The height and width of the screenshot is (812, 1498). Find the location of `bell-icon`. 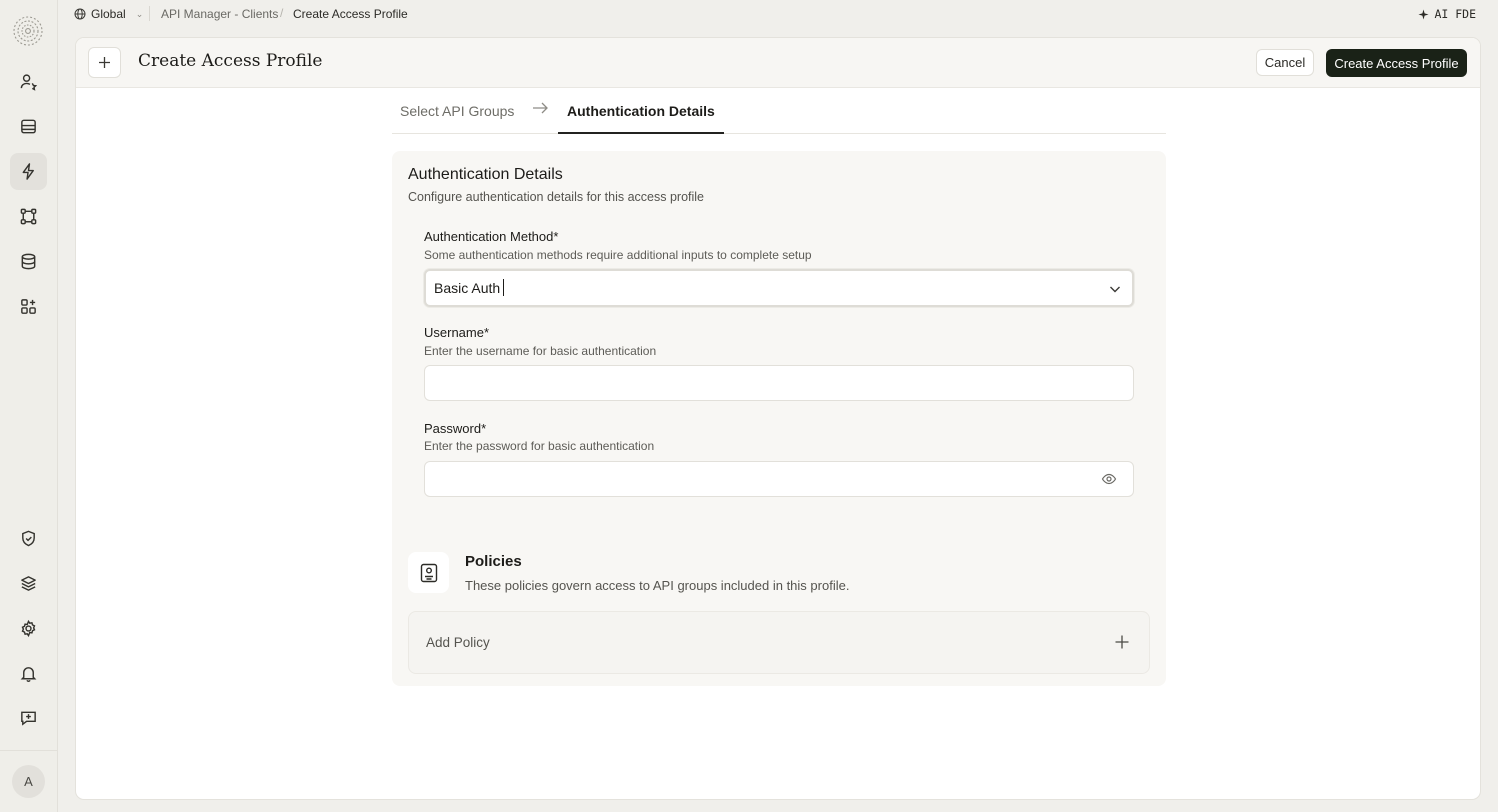

bell-icon is located at coordinates (28, 673).